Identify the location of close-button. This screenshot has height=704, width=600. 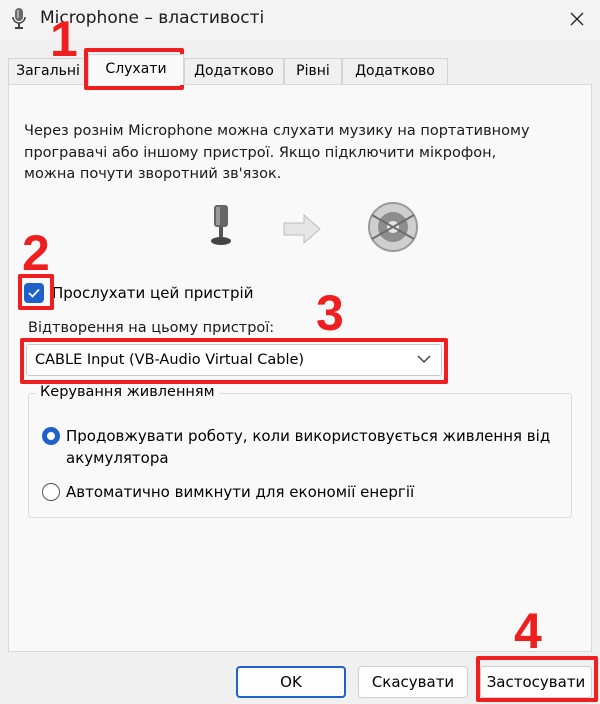
(577, 19).